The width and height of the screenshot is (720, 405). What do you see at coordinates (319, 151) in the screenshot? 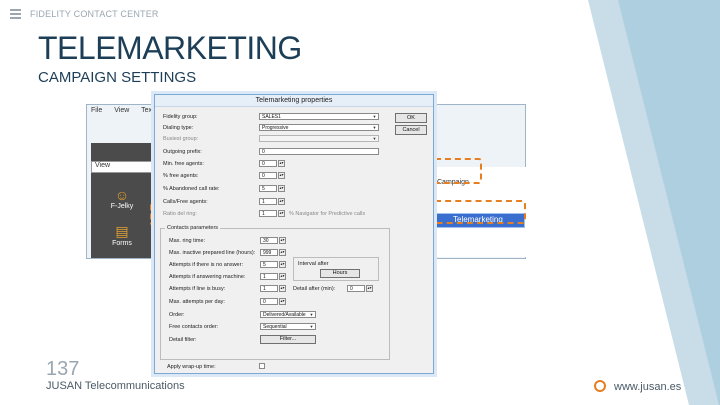
I see `outgoing-prefix-input: 0` at bounding box center [319, 151].